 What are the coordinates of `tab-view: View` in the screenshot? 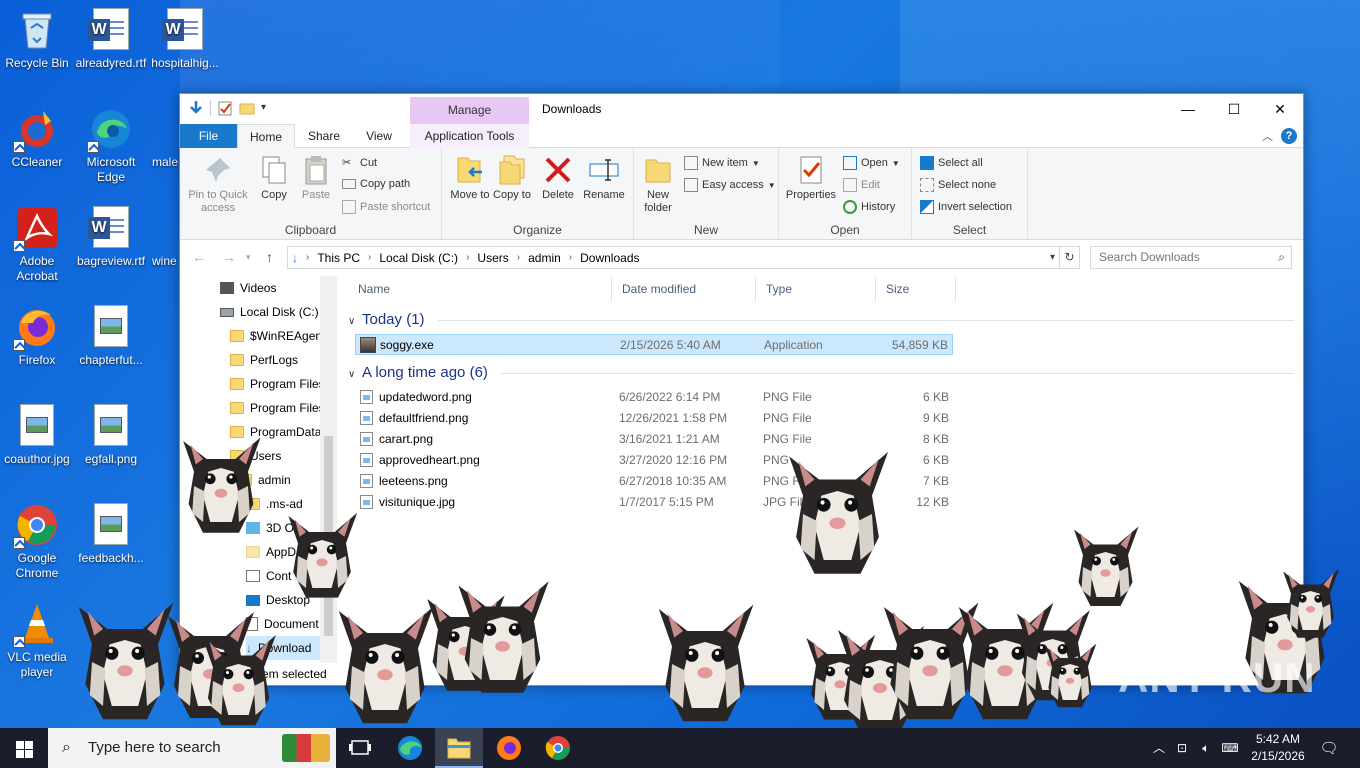 It's located at (379, 136).